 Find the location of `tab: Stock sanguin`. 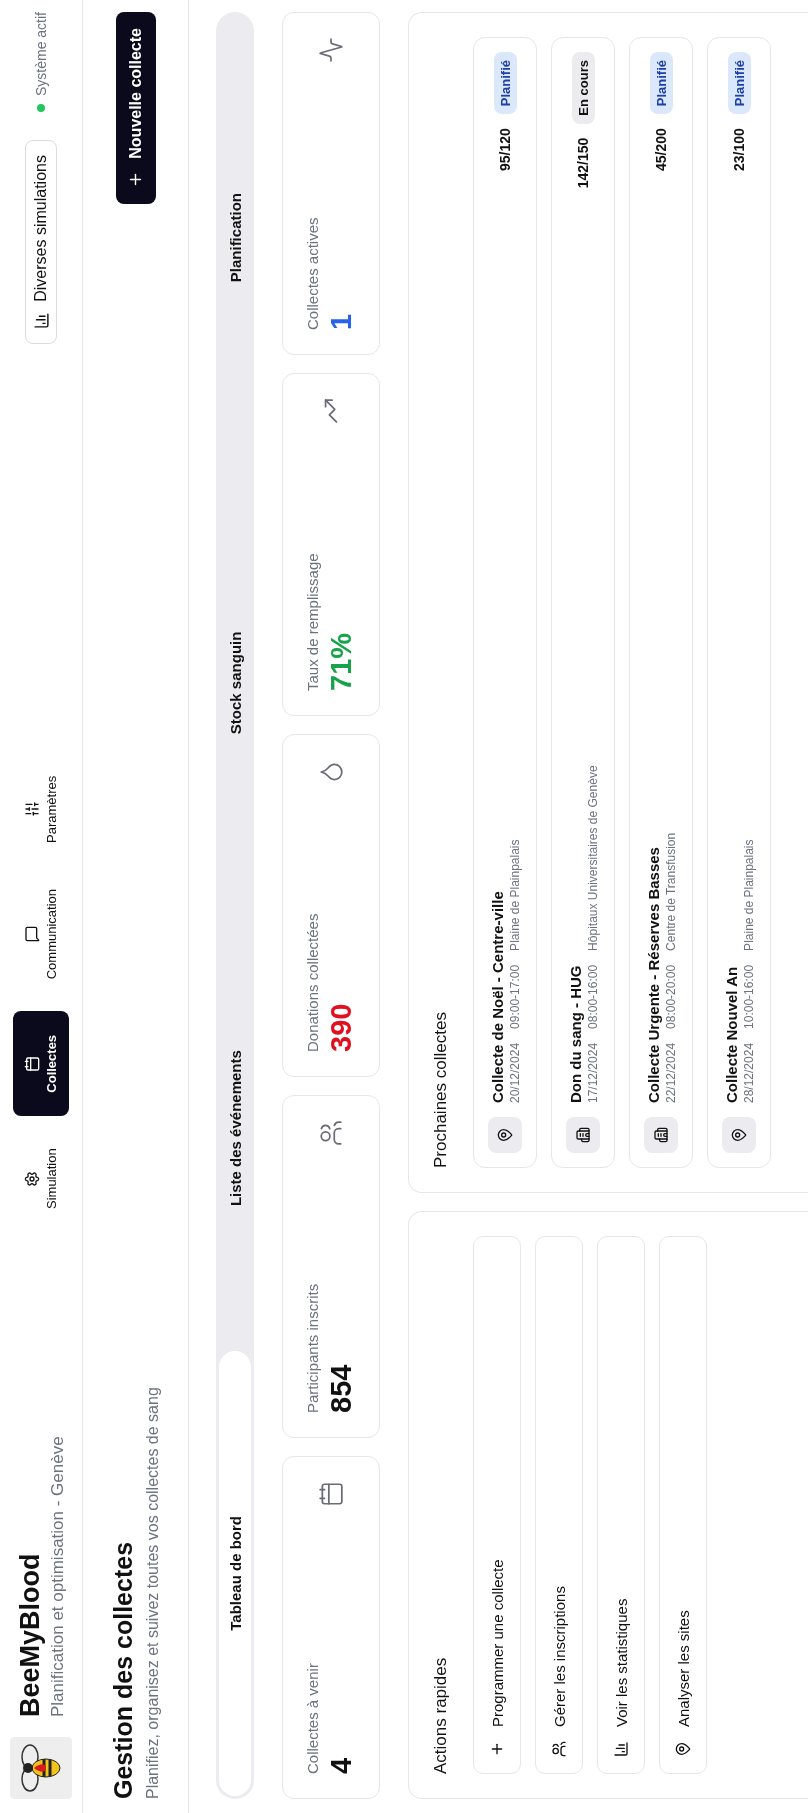

tab: Stock sanguin is located at coordinates (235, 683).